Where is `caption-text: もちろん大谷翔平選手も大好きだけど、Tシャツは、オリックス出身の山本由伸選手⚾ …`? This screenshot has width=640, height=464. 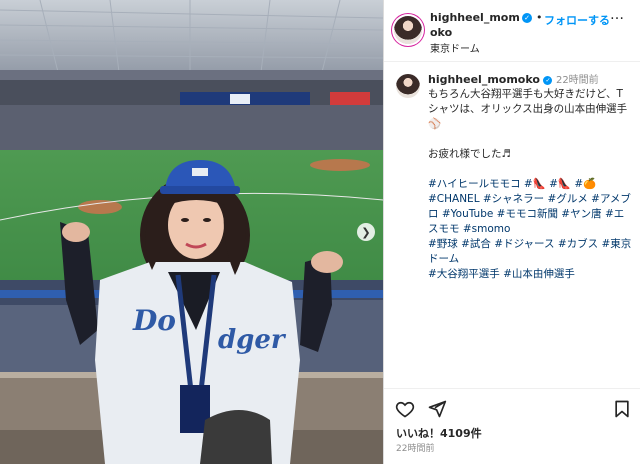 caption-text: もちろん大谷翔平選手も大好きだけど、Tシャツは、オリックス出身の山本由伸選手⚾ … is located at coordinates (530, 184).